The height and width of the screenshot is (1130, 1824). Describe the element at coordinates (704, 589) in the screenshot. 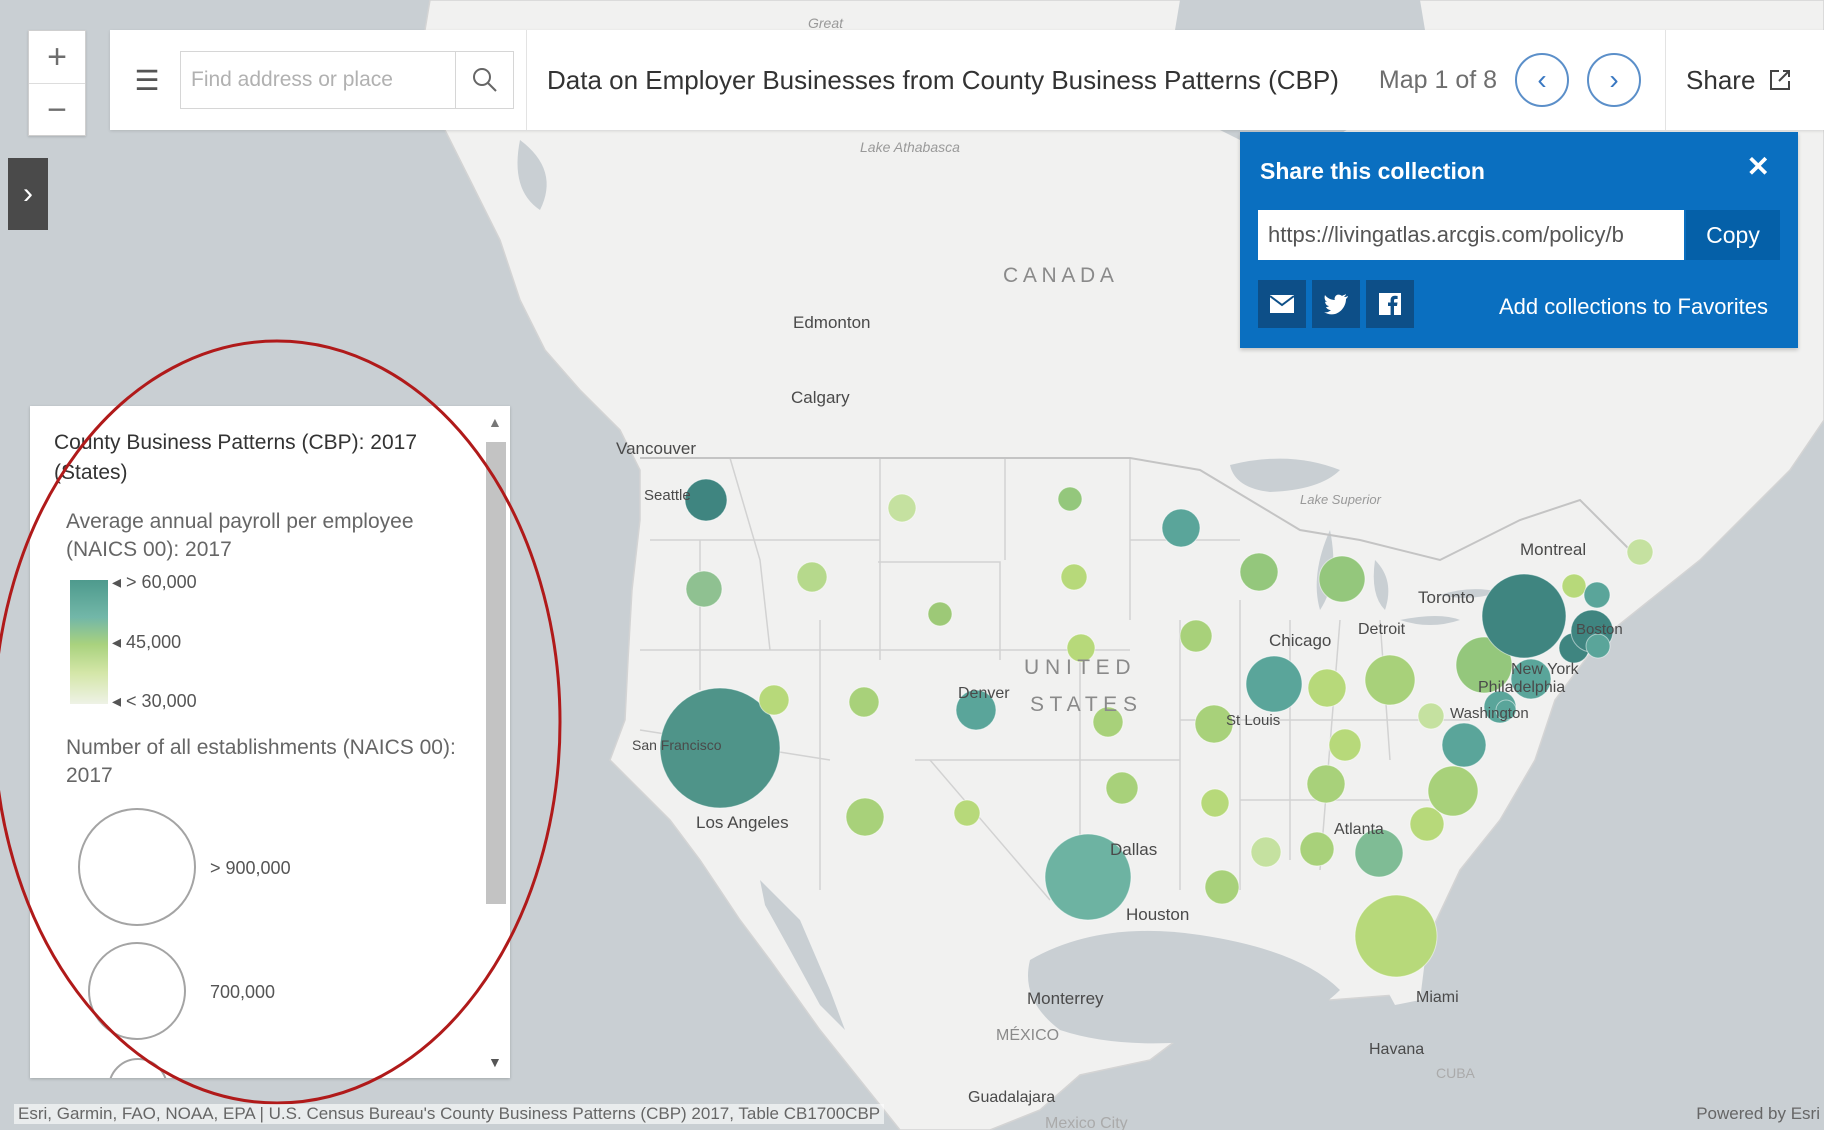

I see `state-symbol-or` at that location.